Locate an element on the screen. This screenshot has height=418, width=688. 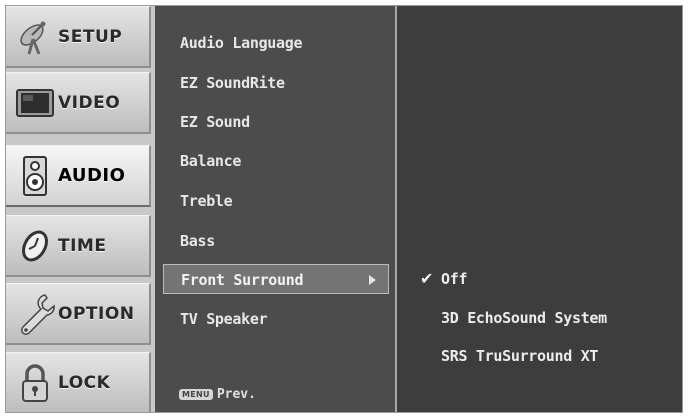
tab-option: OPTION is located at coordinates (78, 314).